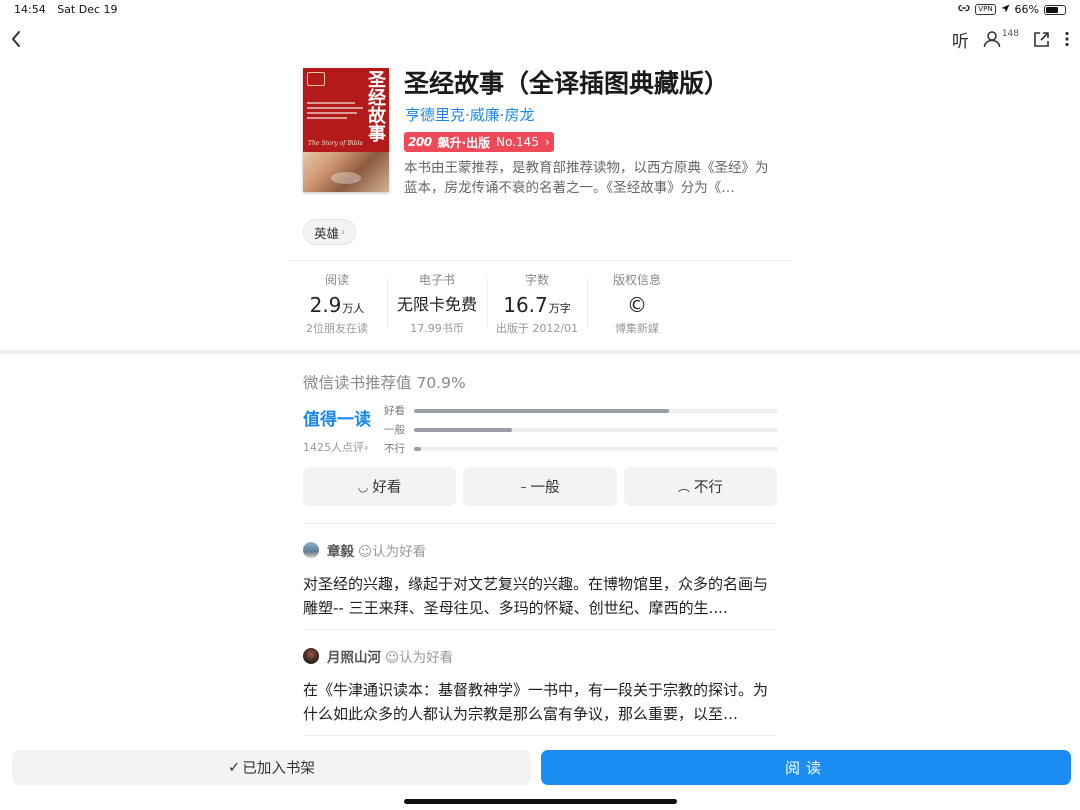 Image resolution: width=1080 pixels, height=810 pixels. Describe the element at coordinates (420, 142) in the screenshot. I see `rank-brand: 200` at that location.